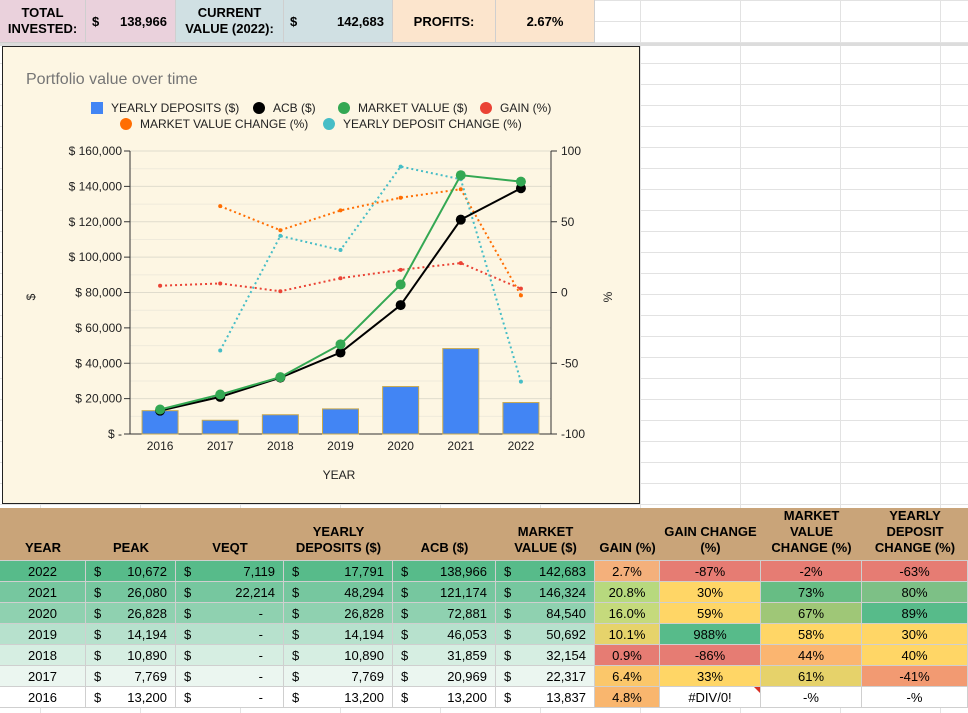 This screenshot has width=968, height=713. What do you see at coordinates (43, 634) in the screenshot?
I see `cell-year: 2019` at bounding box center [43, 634].